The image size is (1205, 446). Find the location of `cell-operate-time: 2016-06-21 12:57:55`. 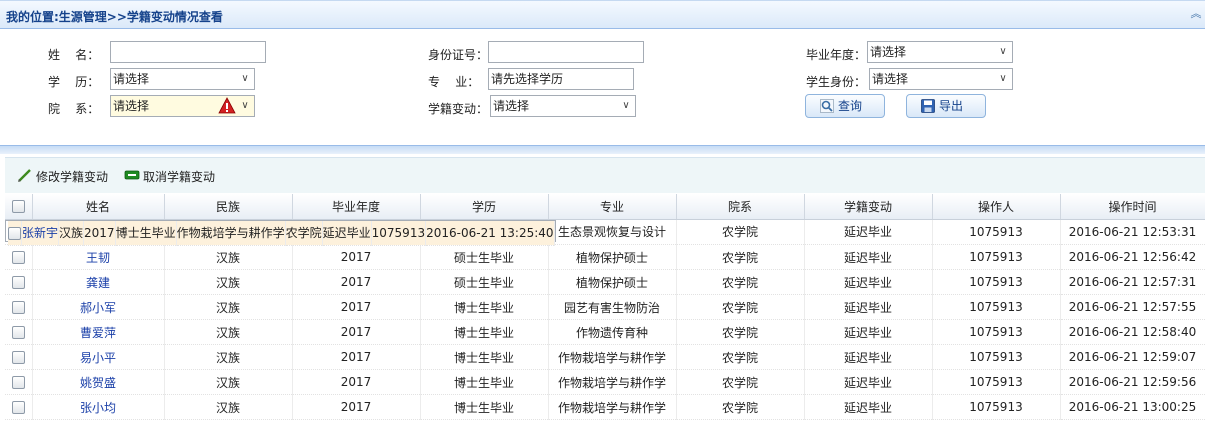

cell-operate-time: 2016-06-21 12:57:55 is located at coordinates (1132, 307).